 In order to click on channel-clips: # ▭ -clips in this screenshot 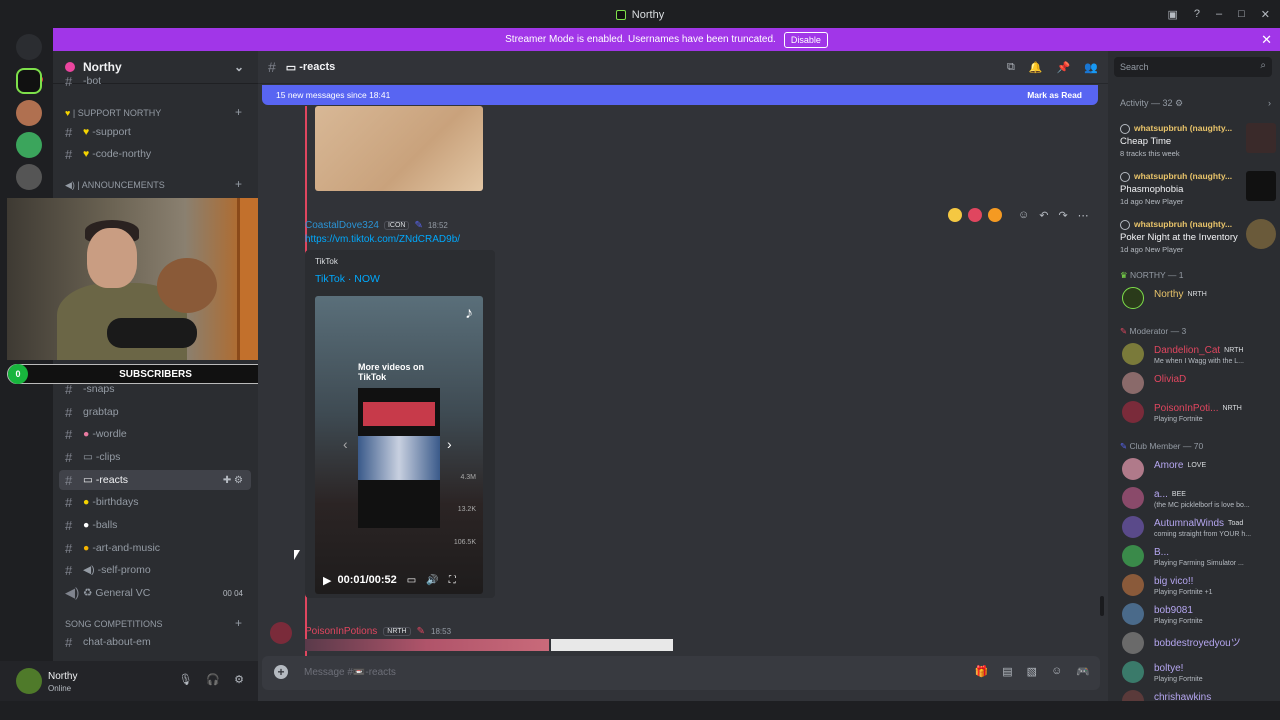, I will do `click(155, 457)`.